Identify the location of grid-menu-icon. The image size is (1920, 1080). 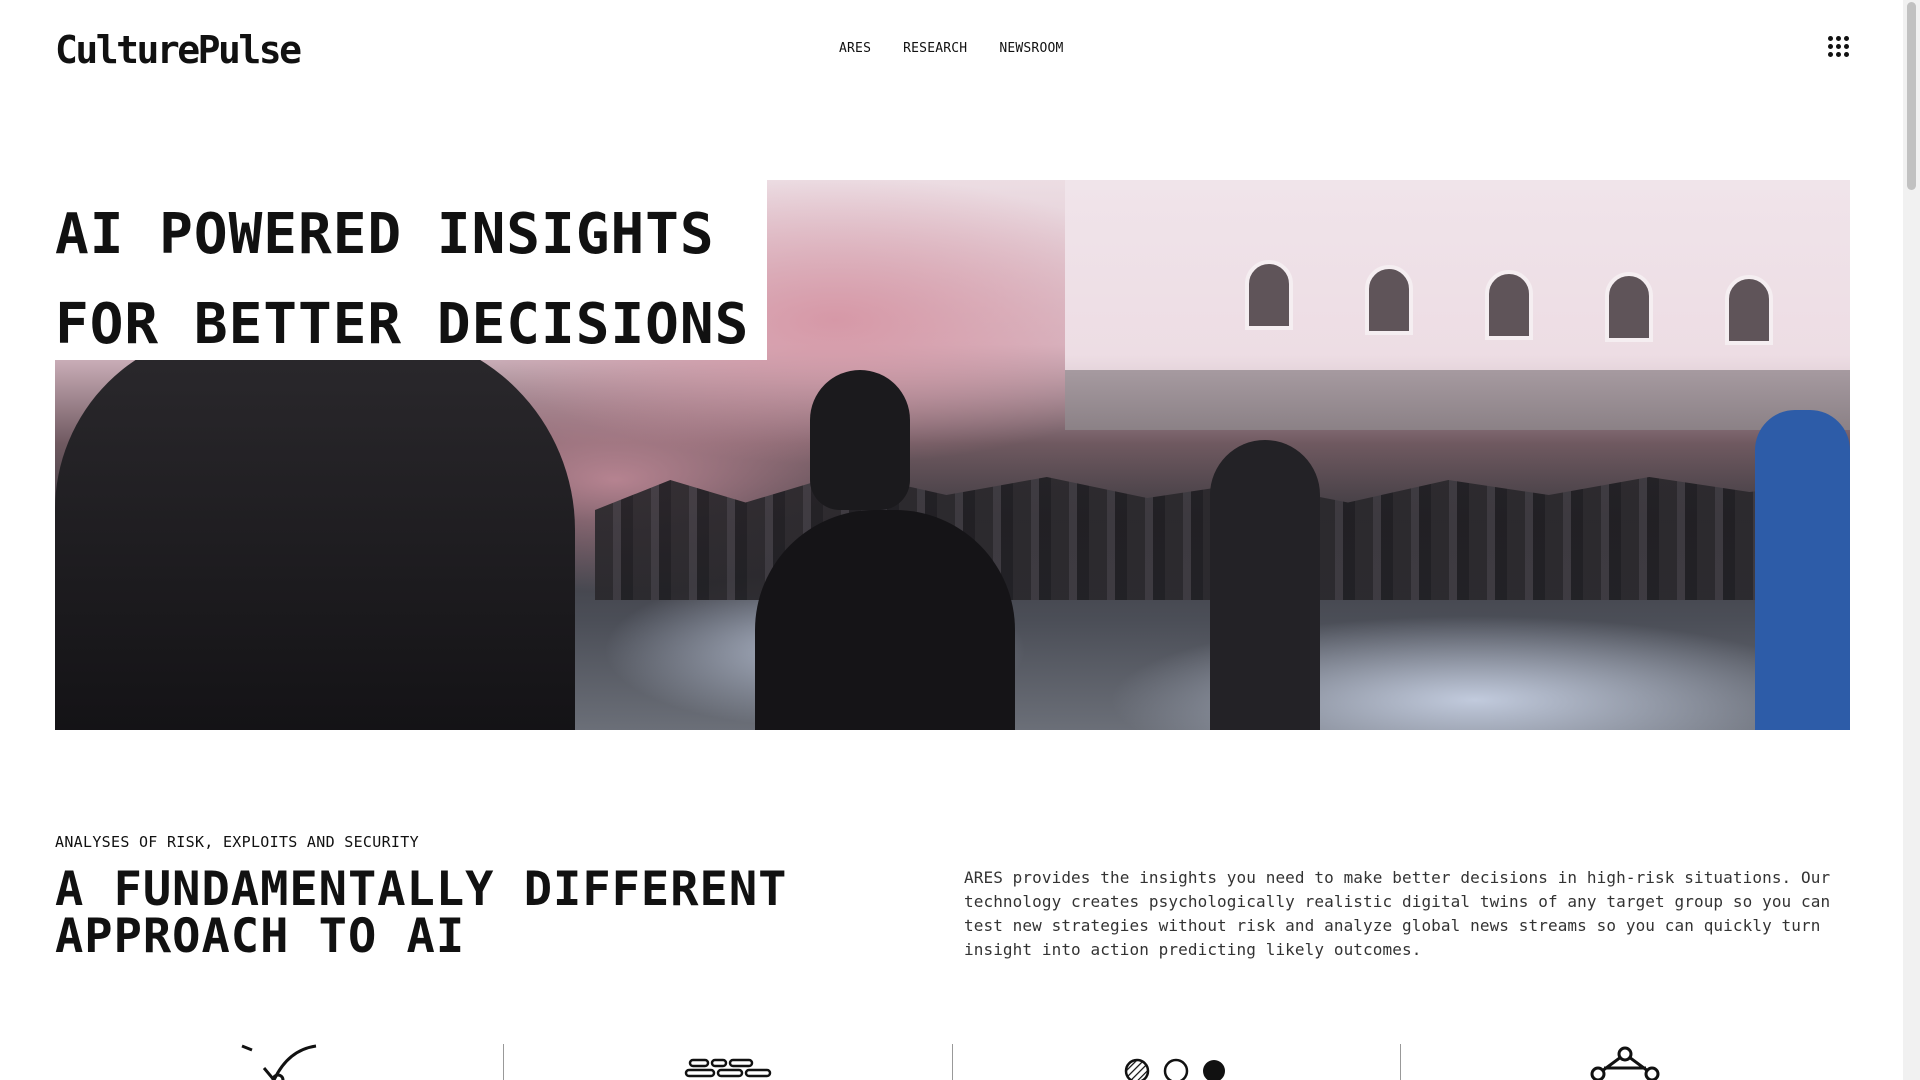
(1839, 47).